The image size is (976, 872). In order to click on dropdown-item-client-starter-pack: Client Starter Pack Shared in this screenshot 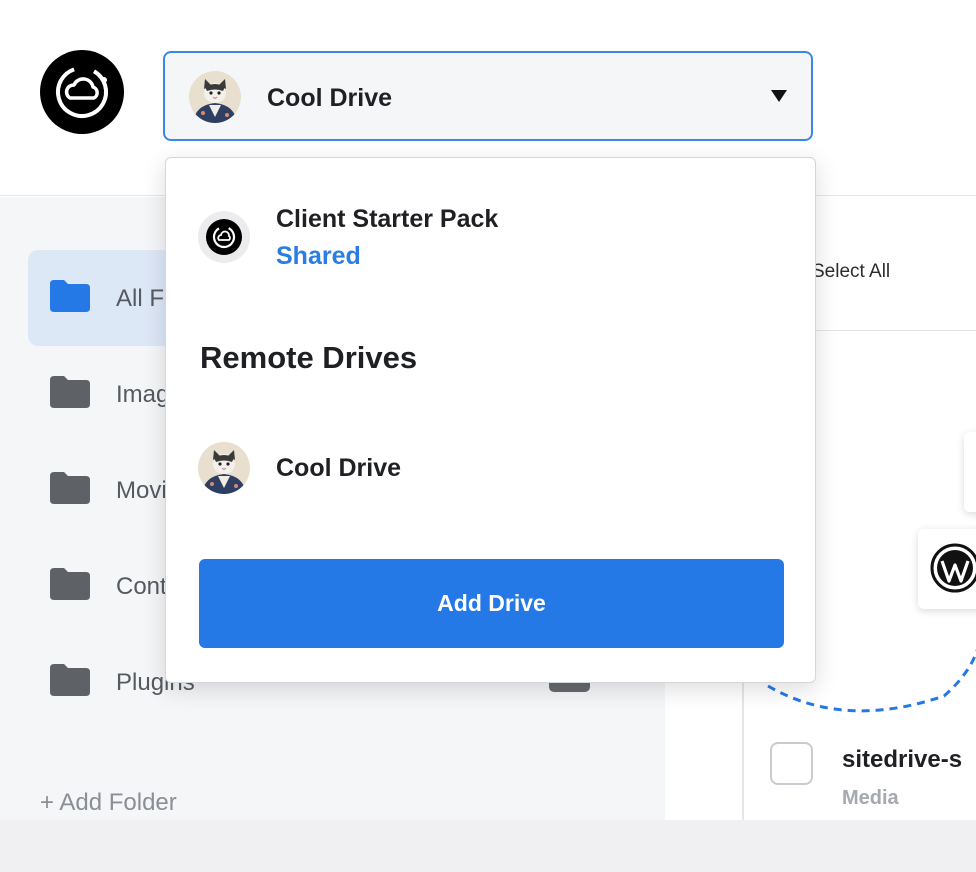, I will do `click(490, 238)`.